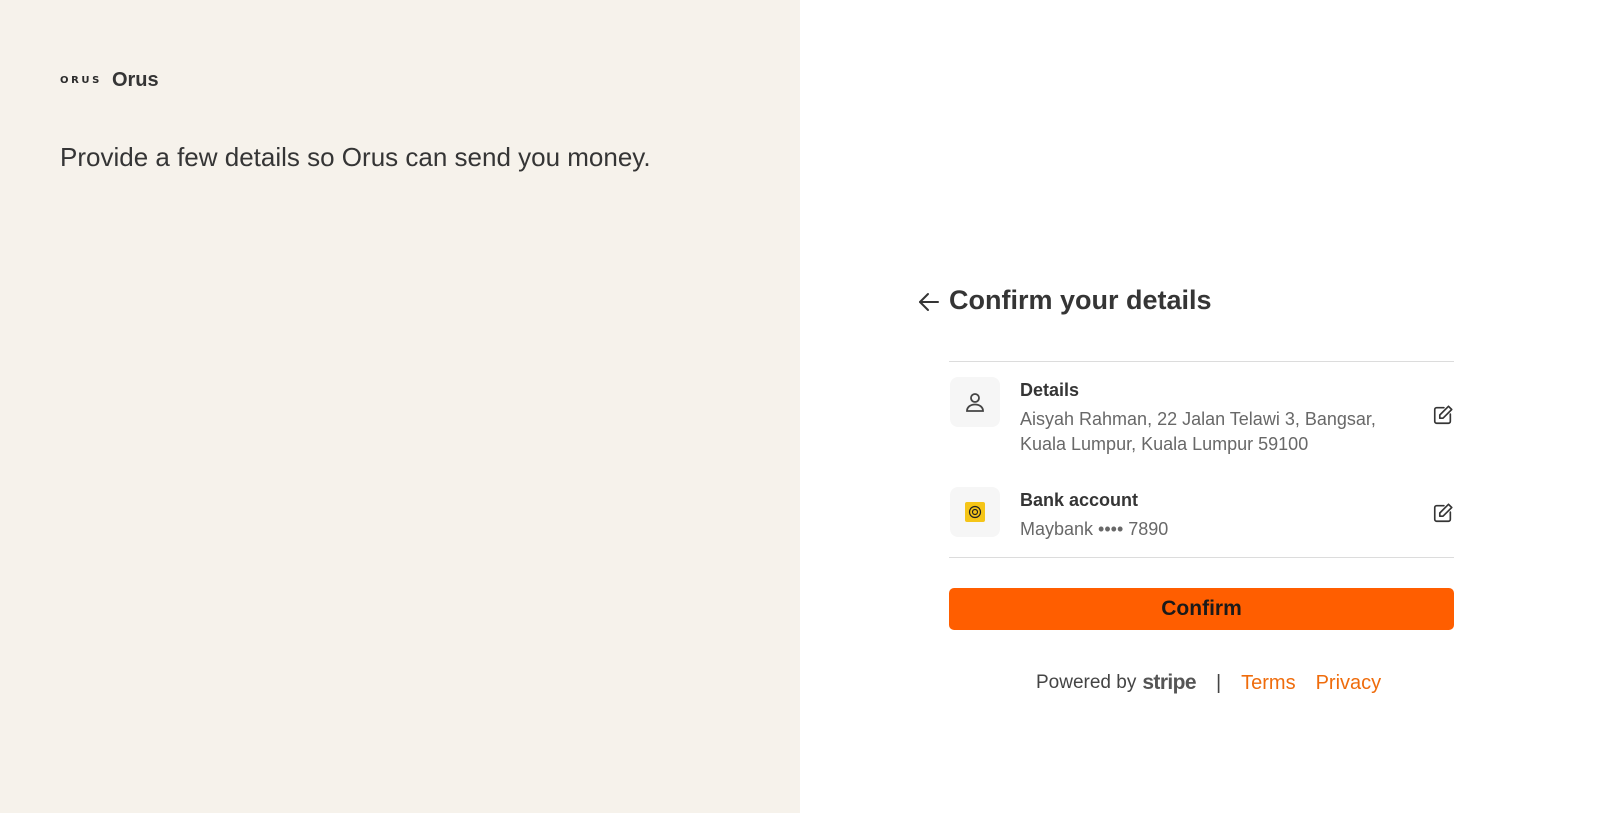 The width and height of the screenshot is (1600, 813). I want to click on terms-link: Terms, so click(1268, 683).